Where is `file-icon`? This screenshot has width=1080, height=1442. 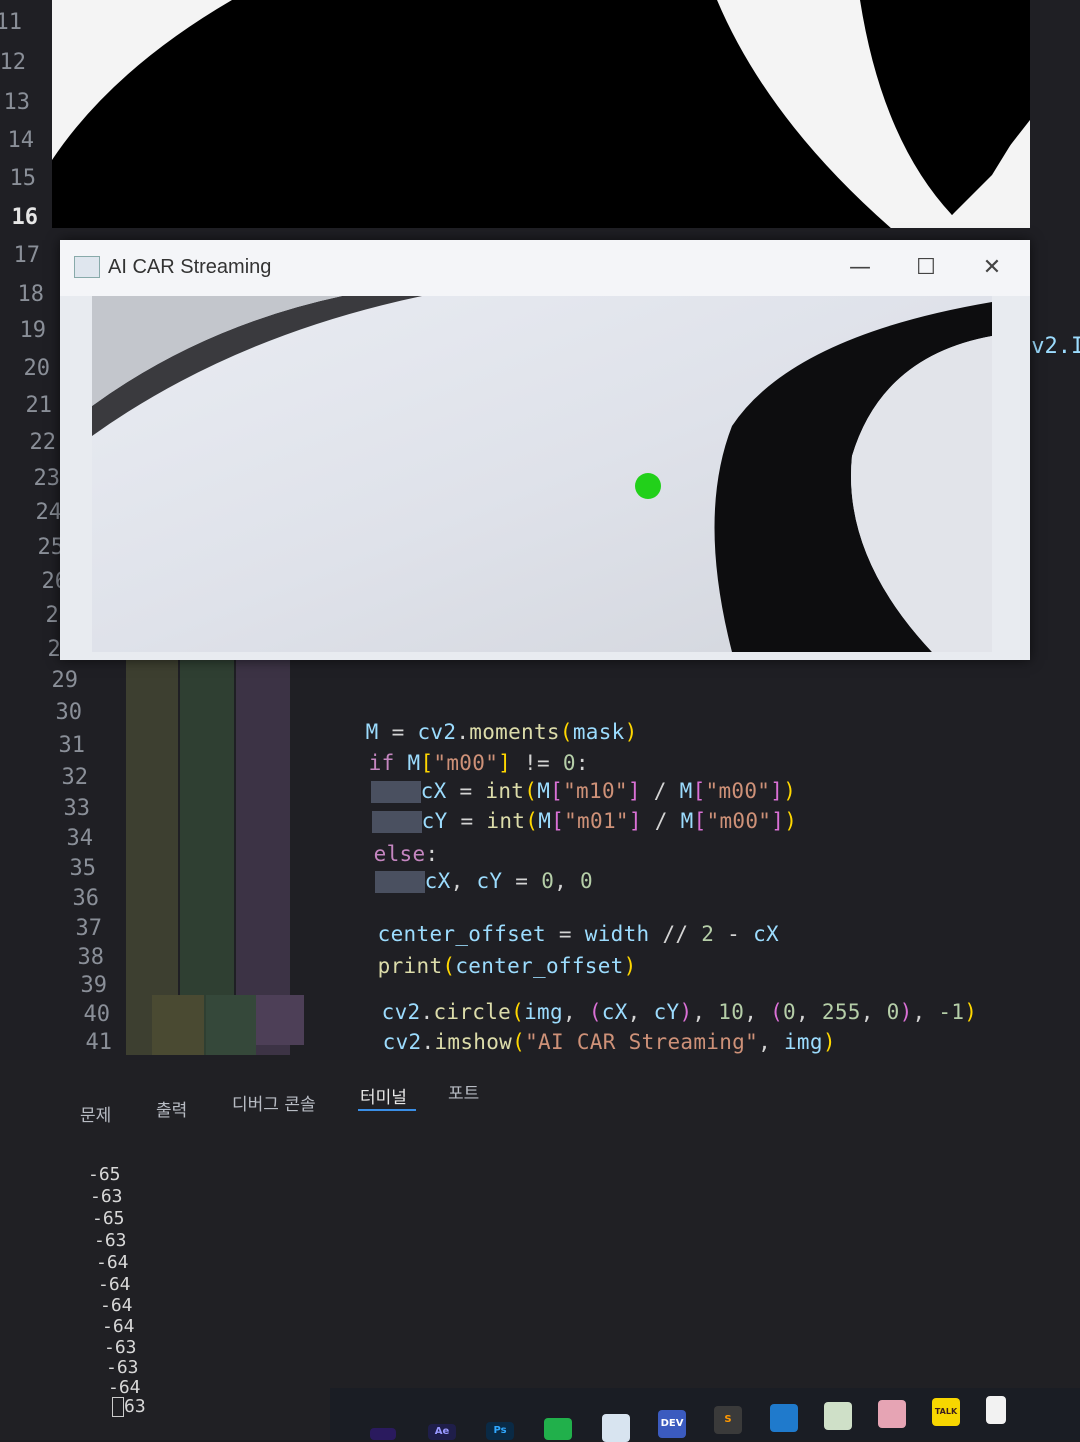
file-icon is located at coordinates (996, 1410).